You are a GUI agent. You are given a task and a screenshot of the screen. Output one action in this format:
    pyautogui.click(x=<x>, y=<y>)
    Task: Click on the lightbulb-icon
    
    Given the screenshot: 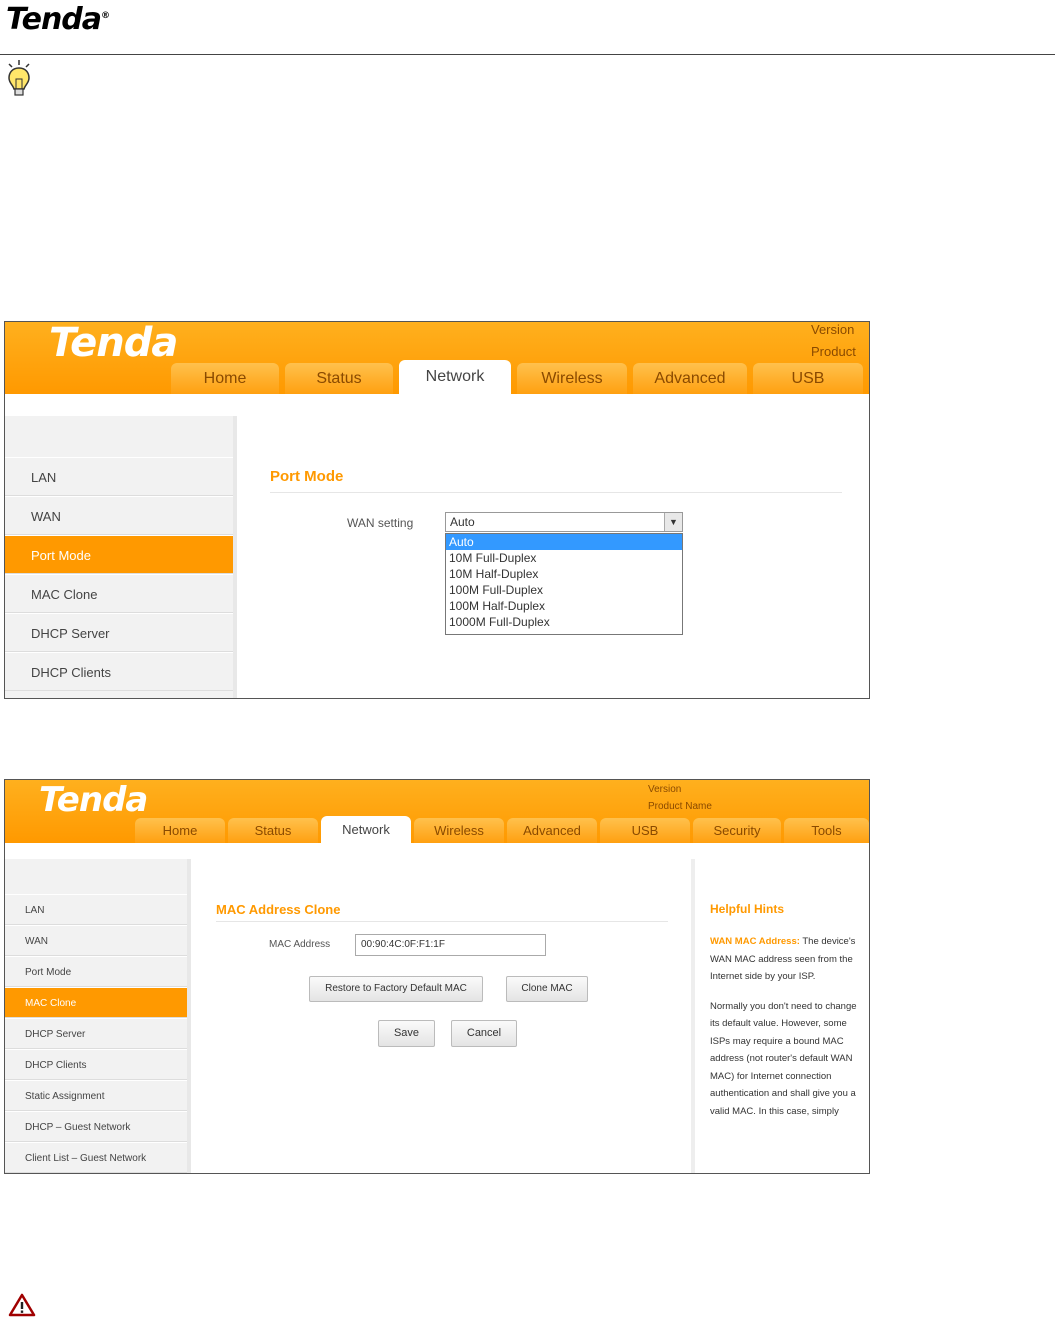 What is the action you would take?
    pyautogui.click(x=19, y=81)
    